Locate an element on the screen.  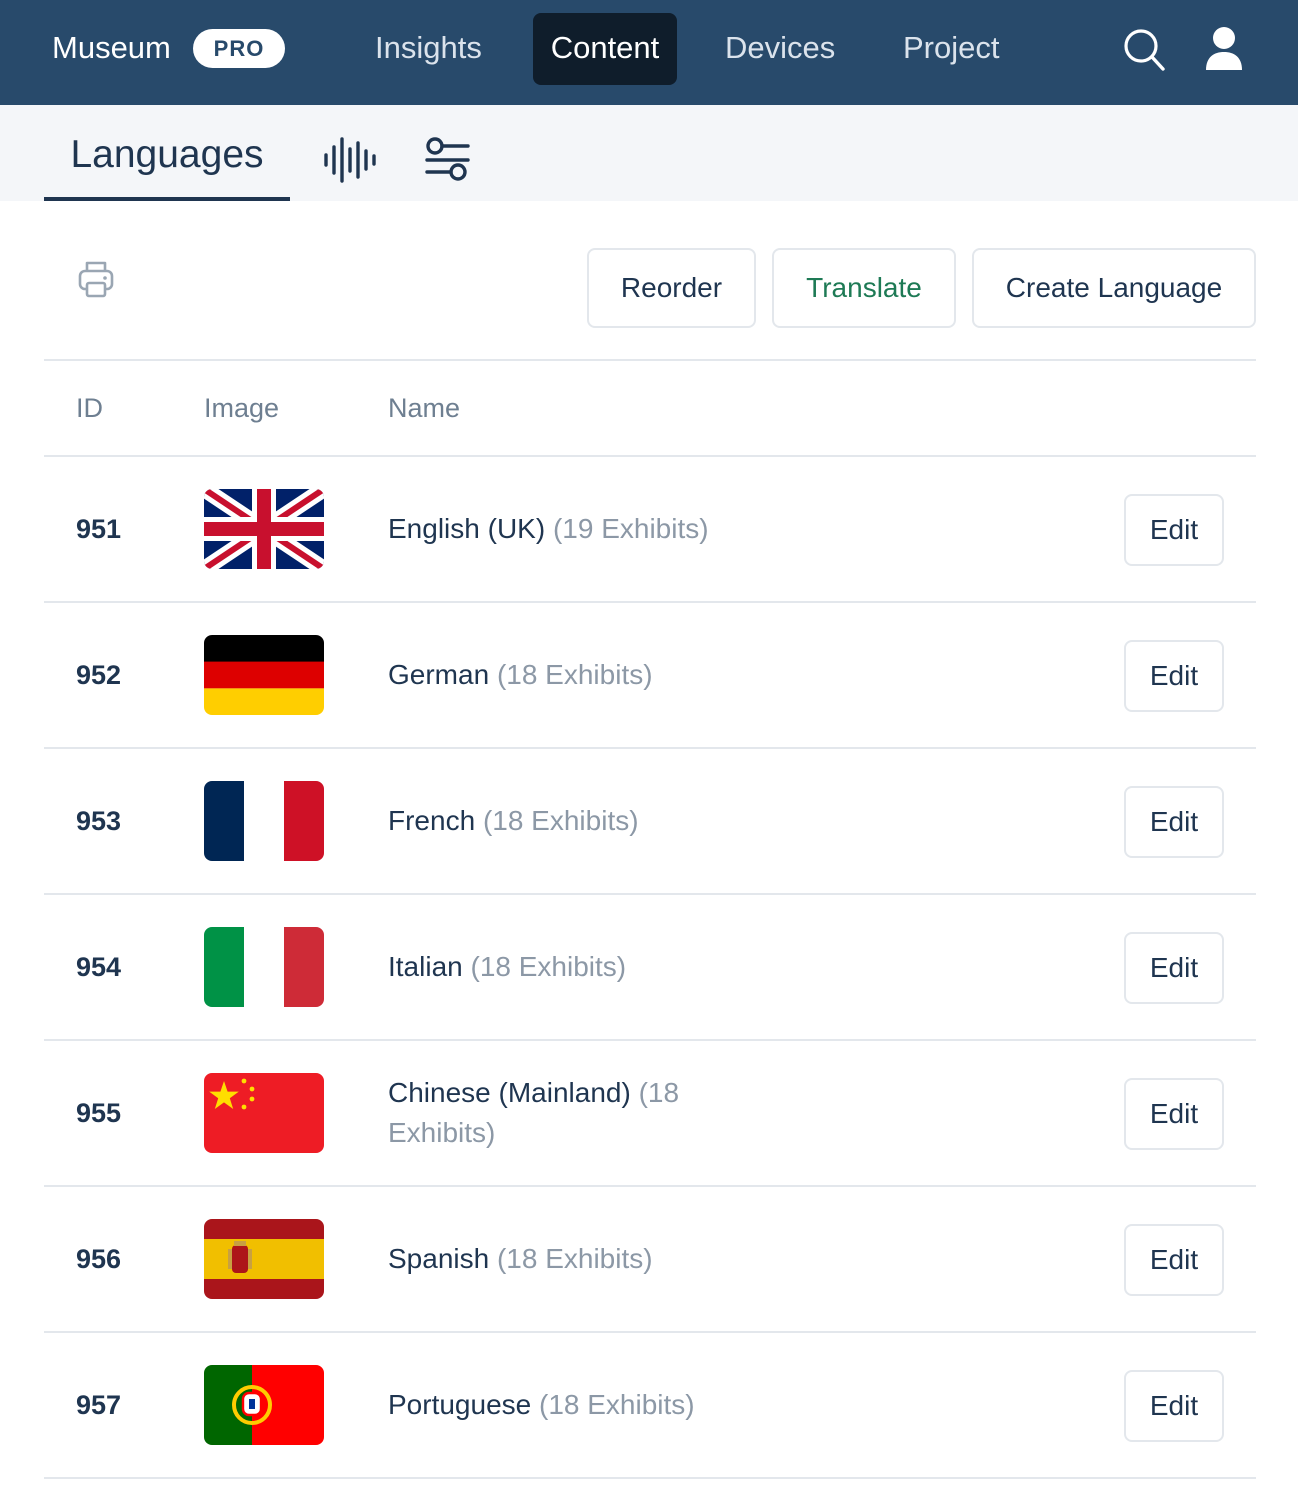
printer-icon is located at coordinates (96, 280).